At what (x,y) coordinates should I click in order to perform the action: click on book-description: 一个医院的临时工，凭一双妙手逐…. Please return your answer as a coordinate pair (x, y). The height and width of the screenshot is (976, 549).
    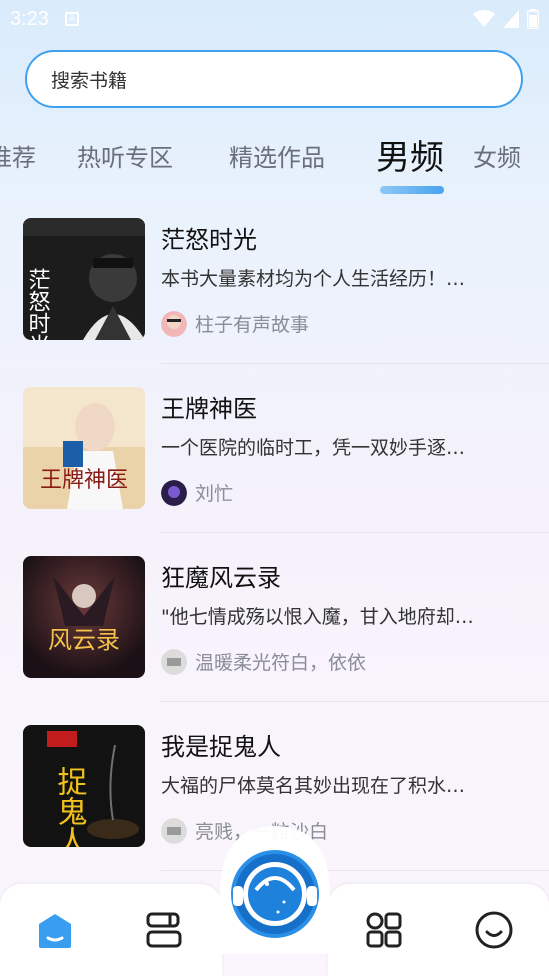
    Looking at the image, I should click on (313, 448).